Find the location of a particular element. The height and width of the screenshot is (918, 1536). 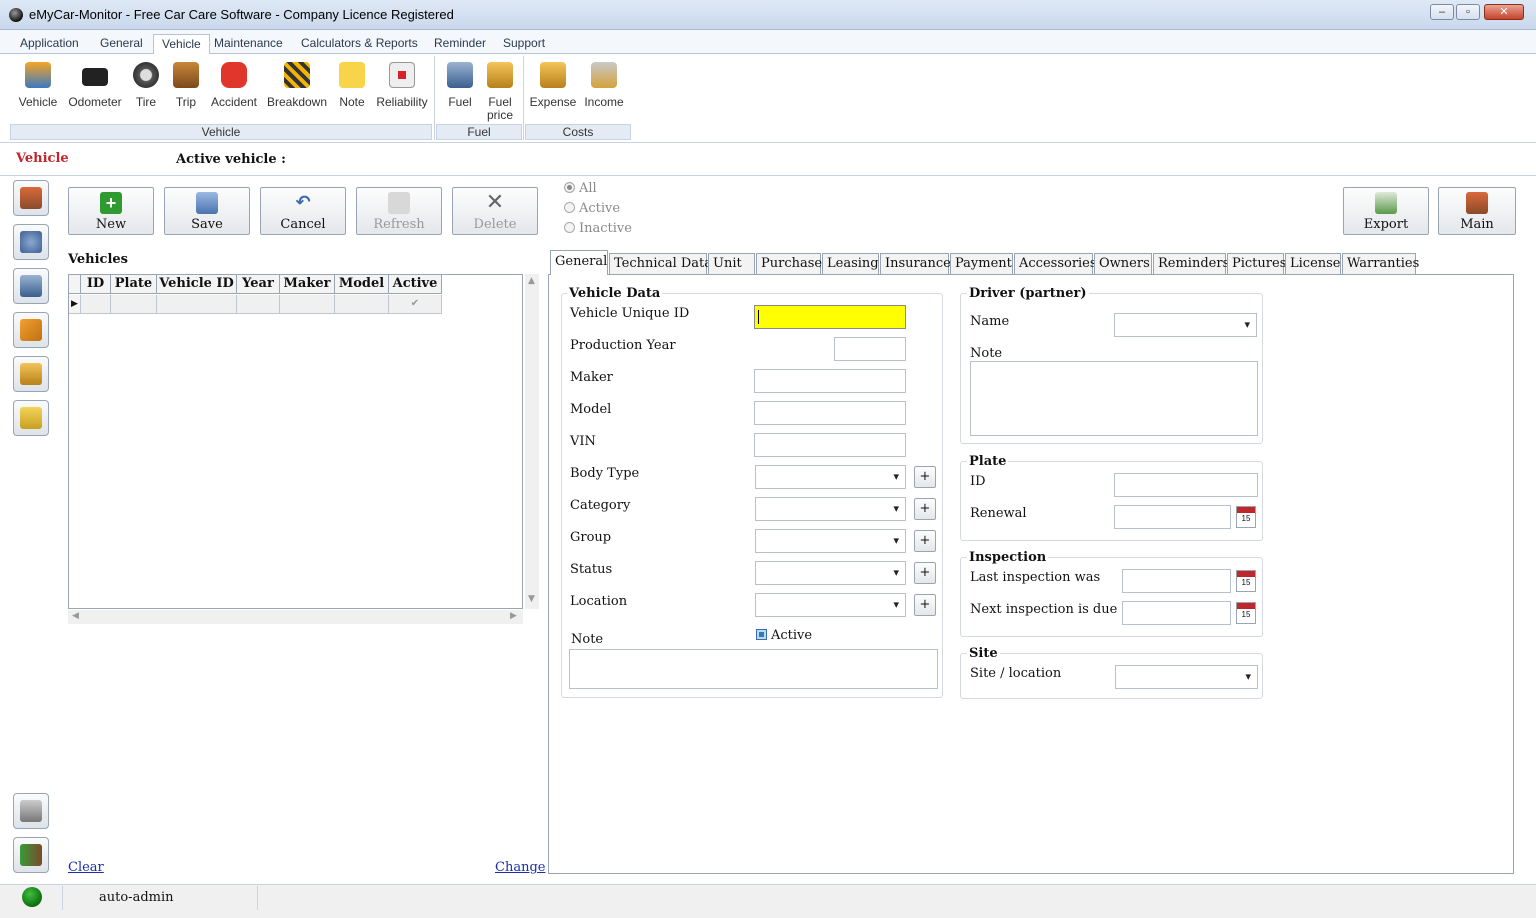

column-header-maker: Maker is located at coordinates (307, 284).